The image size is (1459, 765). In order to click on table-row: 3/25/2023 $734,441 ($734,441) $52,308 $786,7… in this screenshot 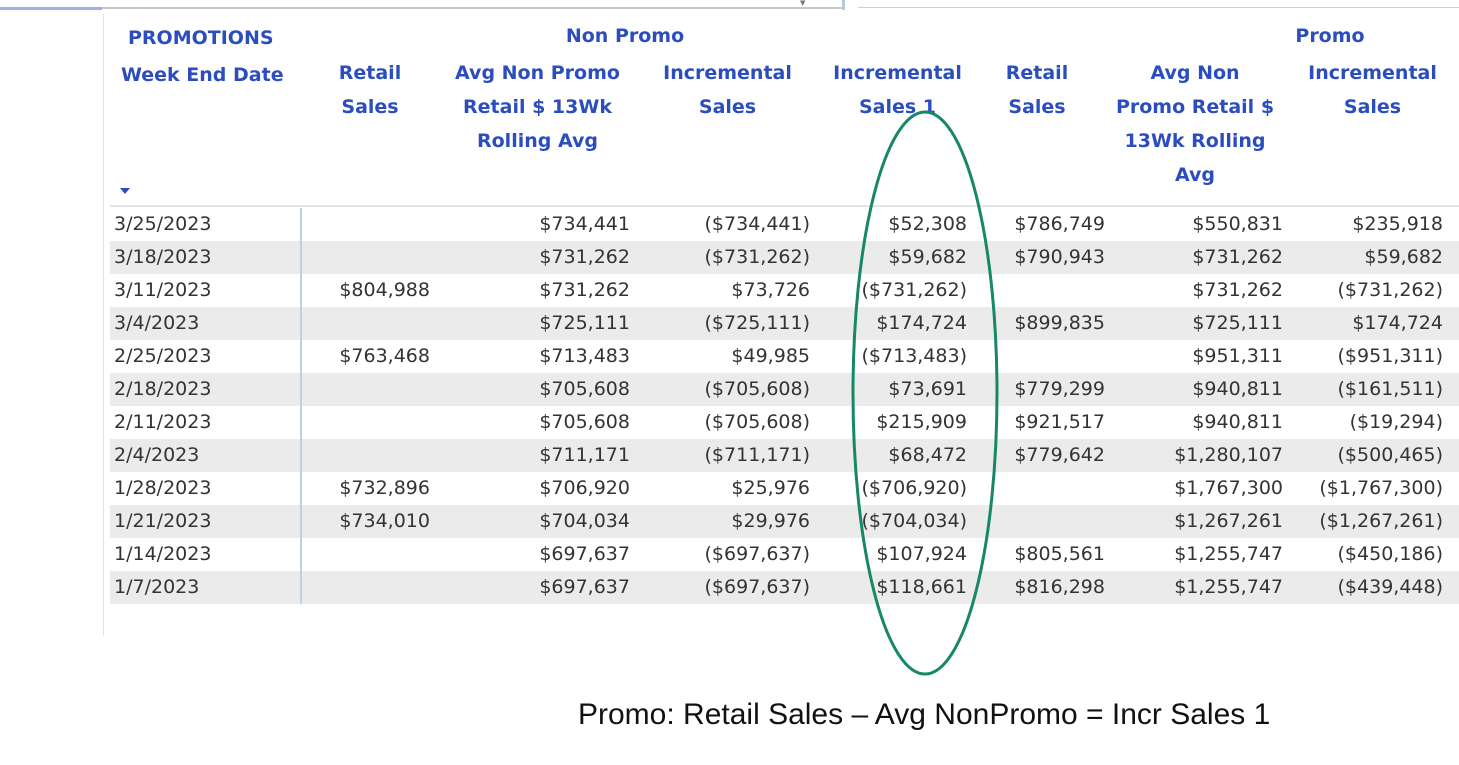, I will do `click(784, 224)`.